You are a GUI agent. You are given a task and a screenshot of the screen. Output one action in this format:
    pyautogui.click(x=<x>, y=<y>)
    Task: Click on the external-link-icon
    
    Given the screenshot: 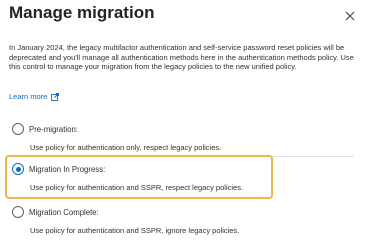 What is the action you would take?
    pyautogui.click(x=55, y=96)
    